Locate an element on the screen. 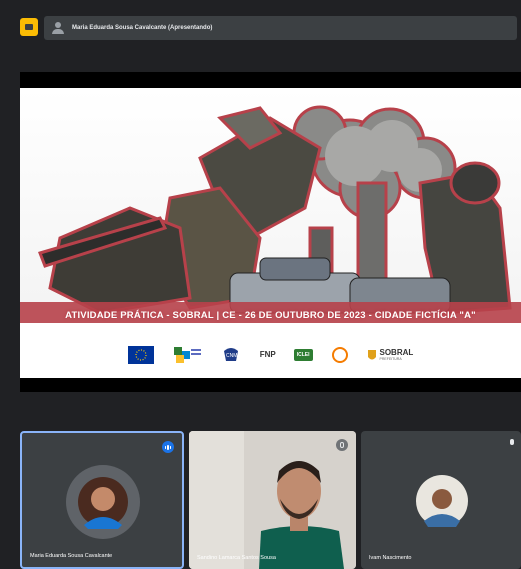 The image size is (521, 569). svg-text: CNM is located at coordinates (231, 356).